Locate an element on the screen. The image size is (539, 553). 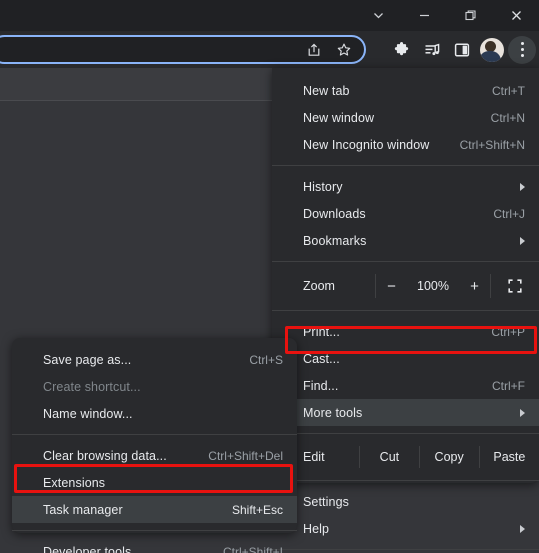
menu-item-settings: Settings is located at coordinates (405, 501).